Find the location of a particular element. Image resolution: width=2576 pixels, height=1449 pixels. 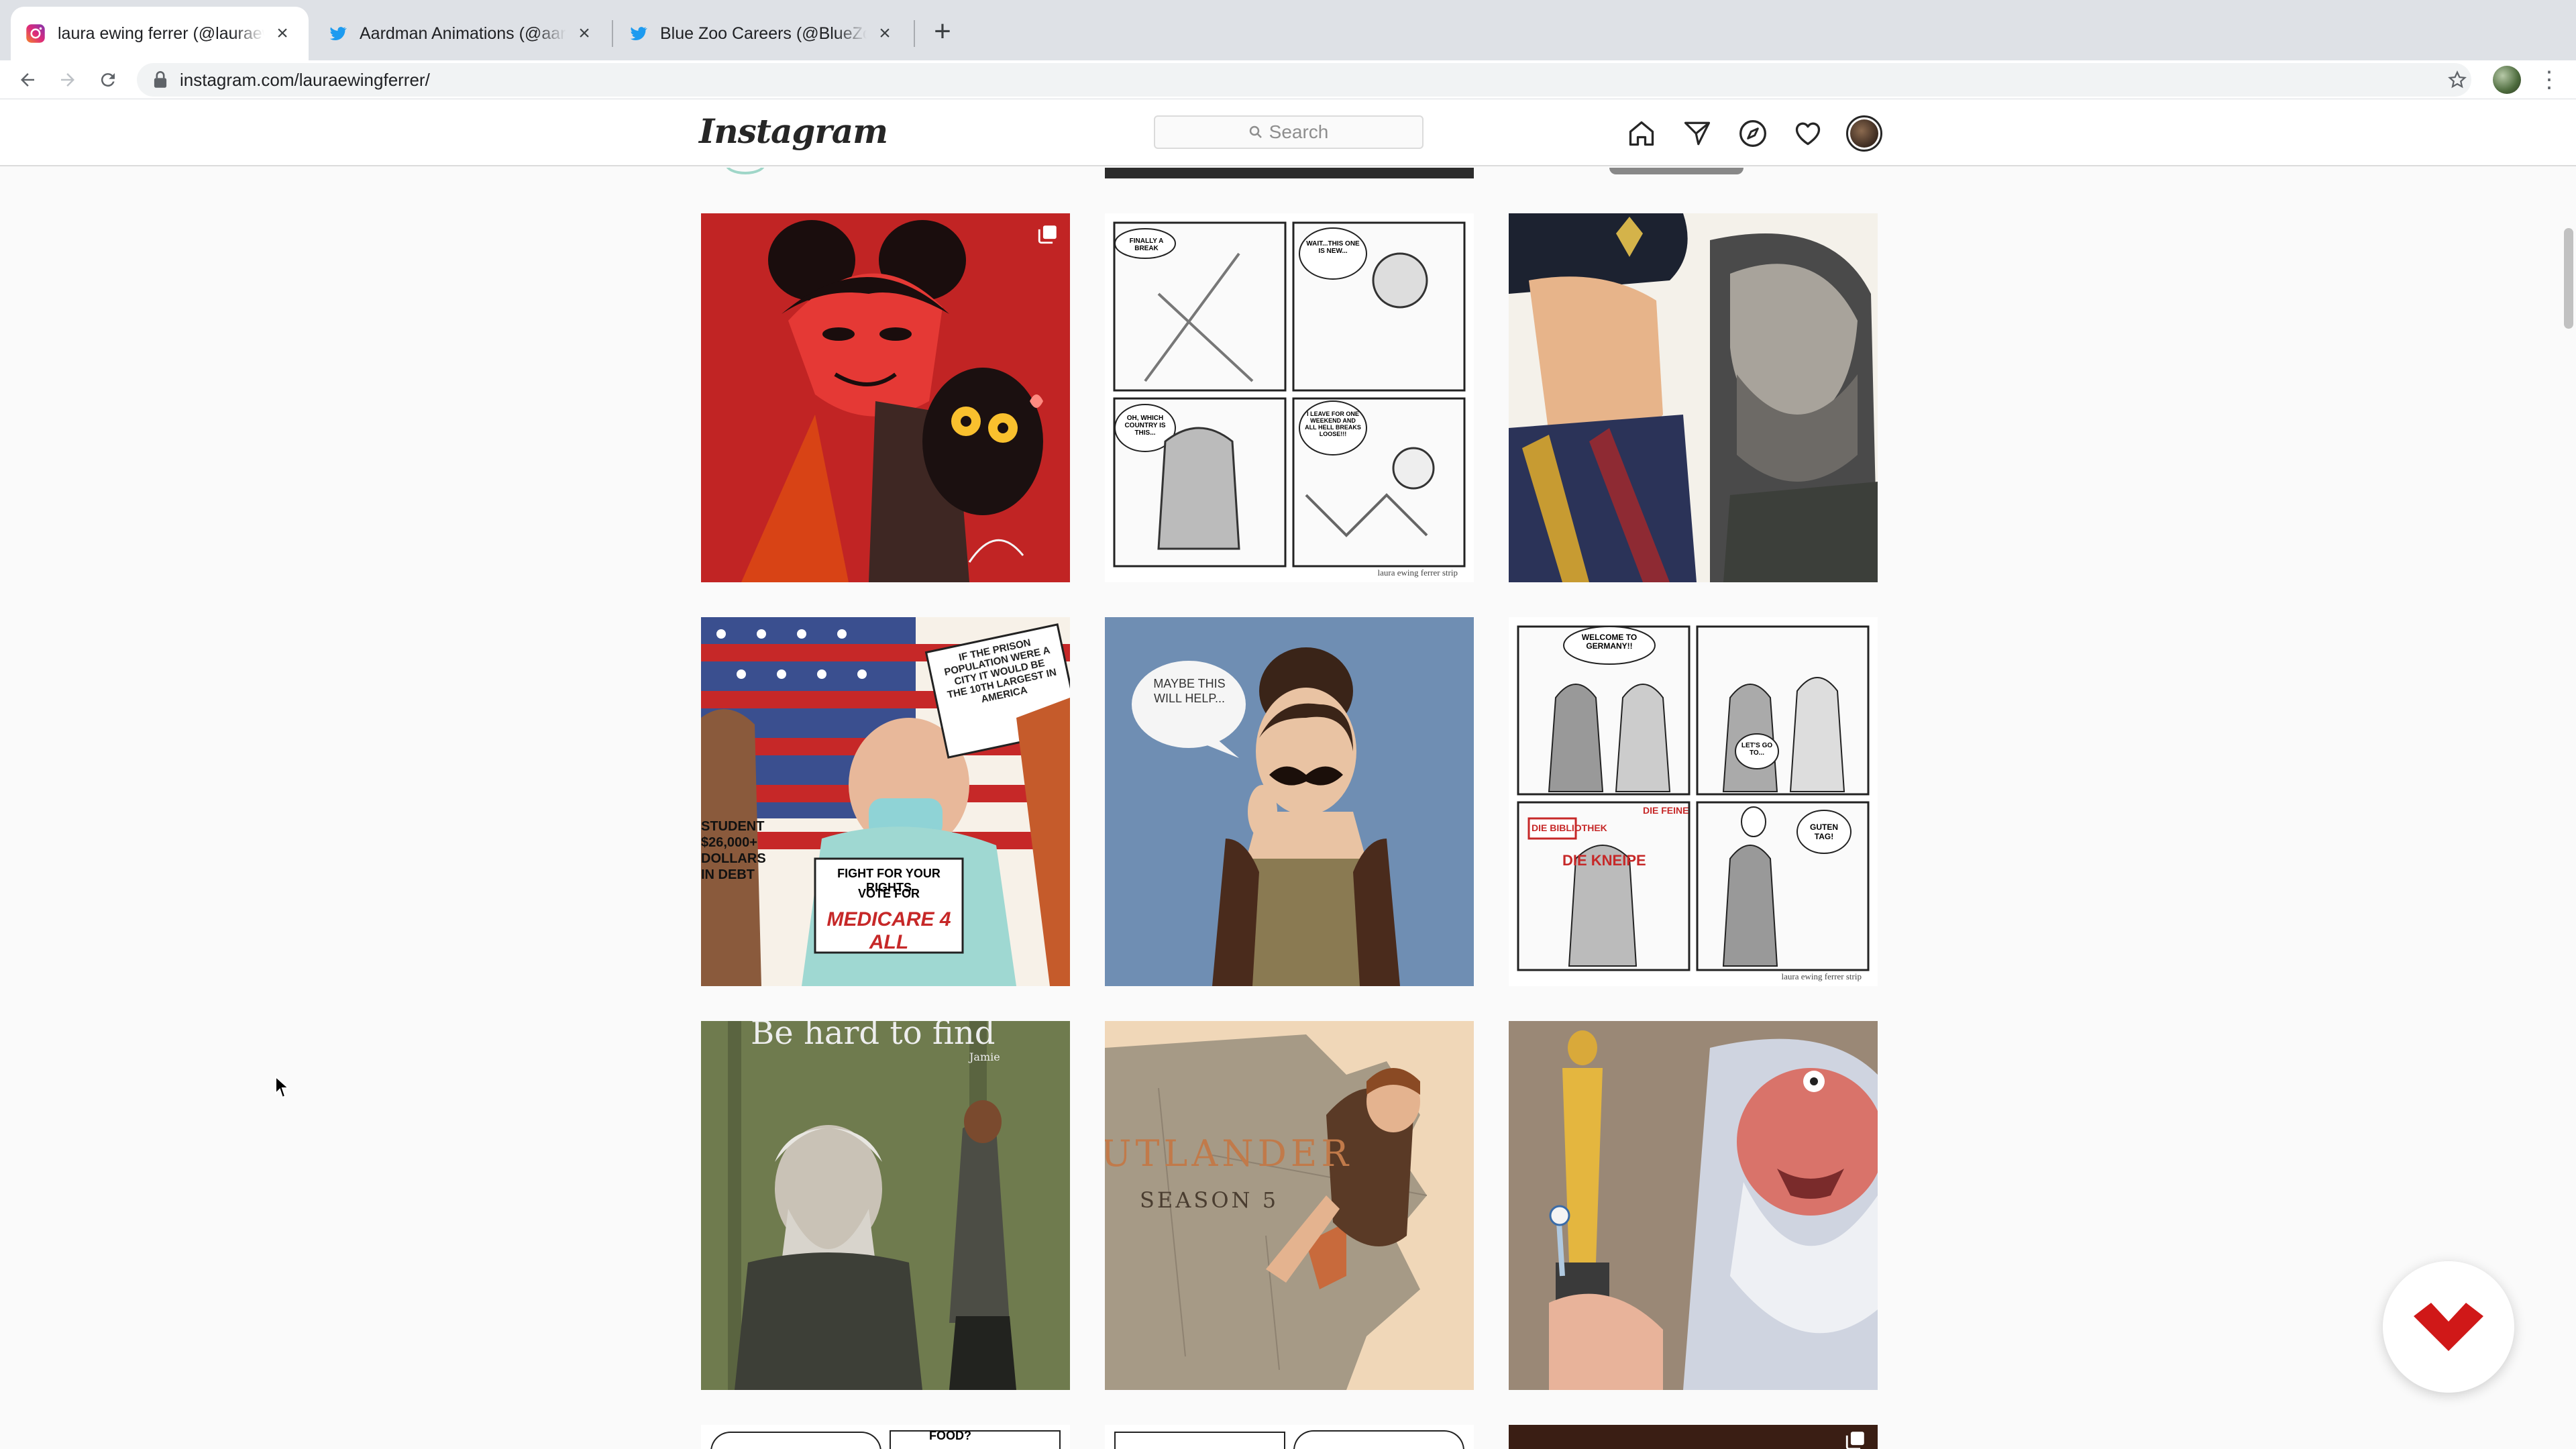

post-dark-partial is located at coordinates (1693, 1437).